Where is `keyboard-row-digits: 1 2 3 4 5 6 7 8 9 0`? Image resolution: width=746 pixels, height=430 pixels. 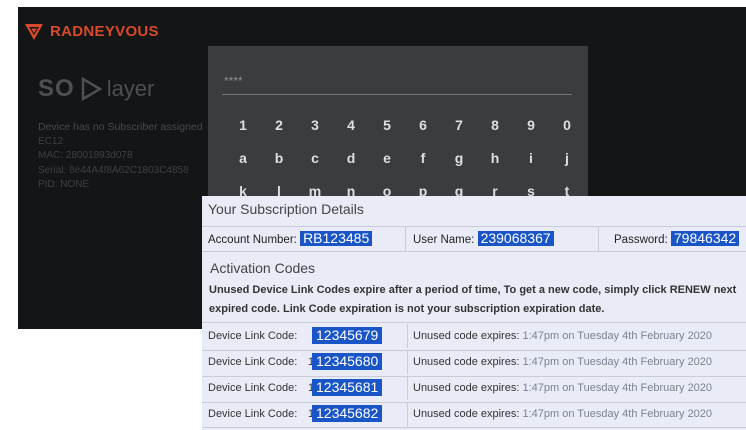 keyboard-row-digits: 1 2 3 4 5 6 7 8 9 0 is located at coordinates (410, 125).